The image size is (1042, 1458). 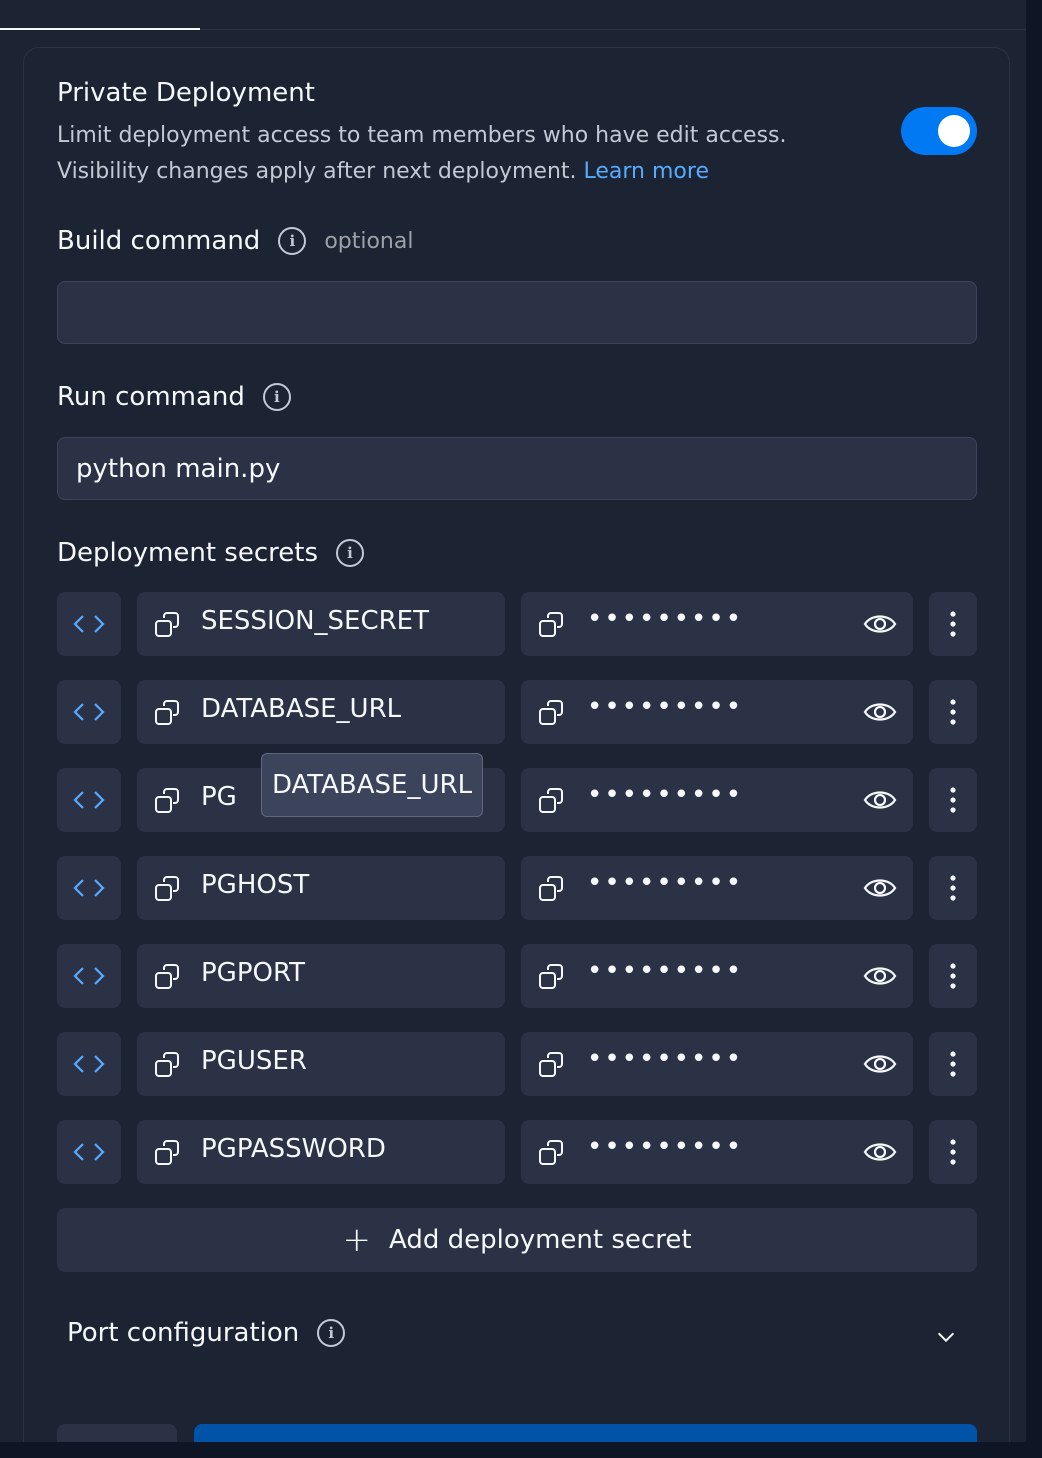 What do you see at coordinates (954, 131) in the screenshot?
I see `toggle-knob` at bounding box center [954, 131].